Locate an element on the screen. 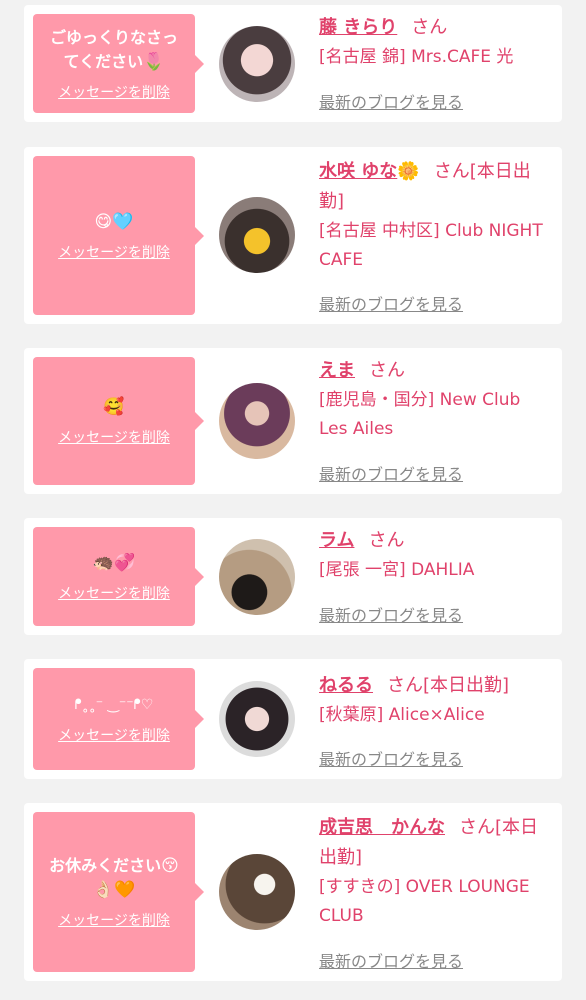  message-emoji: 🦔💞 is located at coordinates (114, 562).